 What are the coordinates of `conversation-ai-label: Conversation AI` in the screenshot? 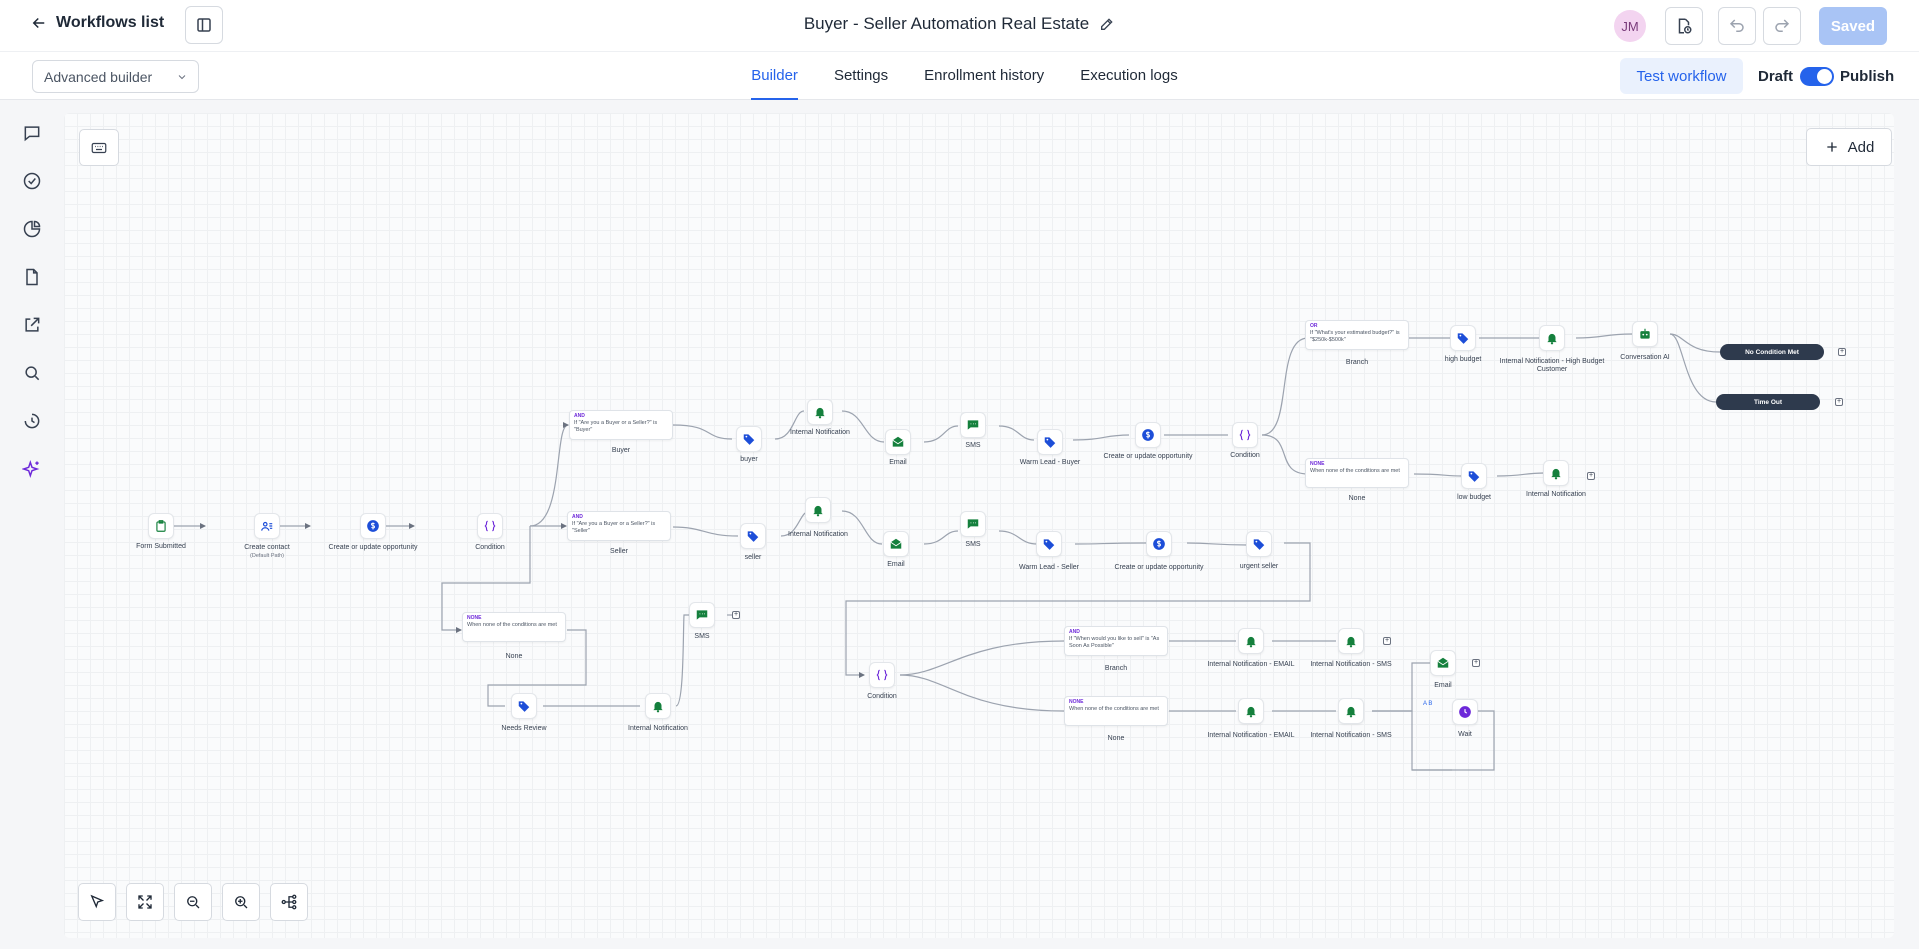 It's located at (1645, 357).